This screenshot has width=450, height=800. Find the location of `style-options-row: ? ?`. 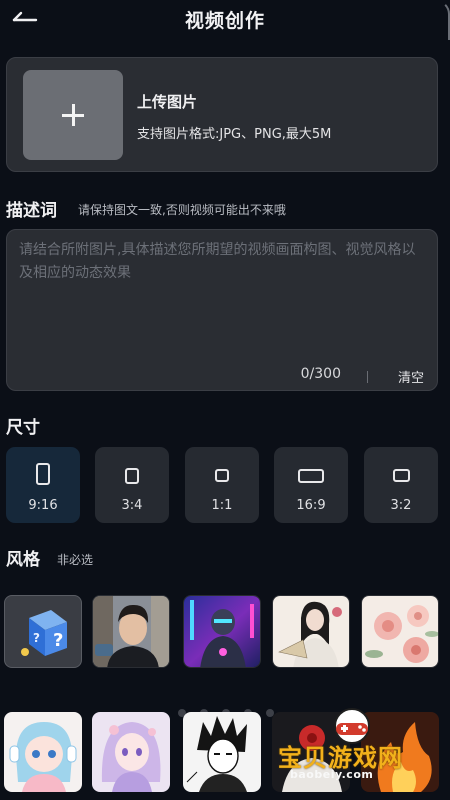

style-options-row: ? ? is located at coordinates (225, 632).